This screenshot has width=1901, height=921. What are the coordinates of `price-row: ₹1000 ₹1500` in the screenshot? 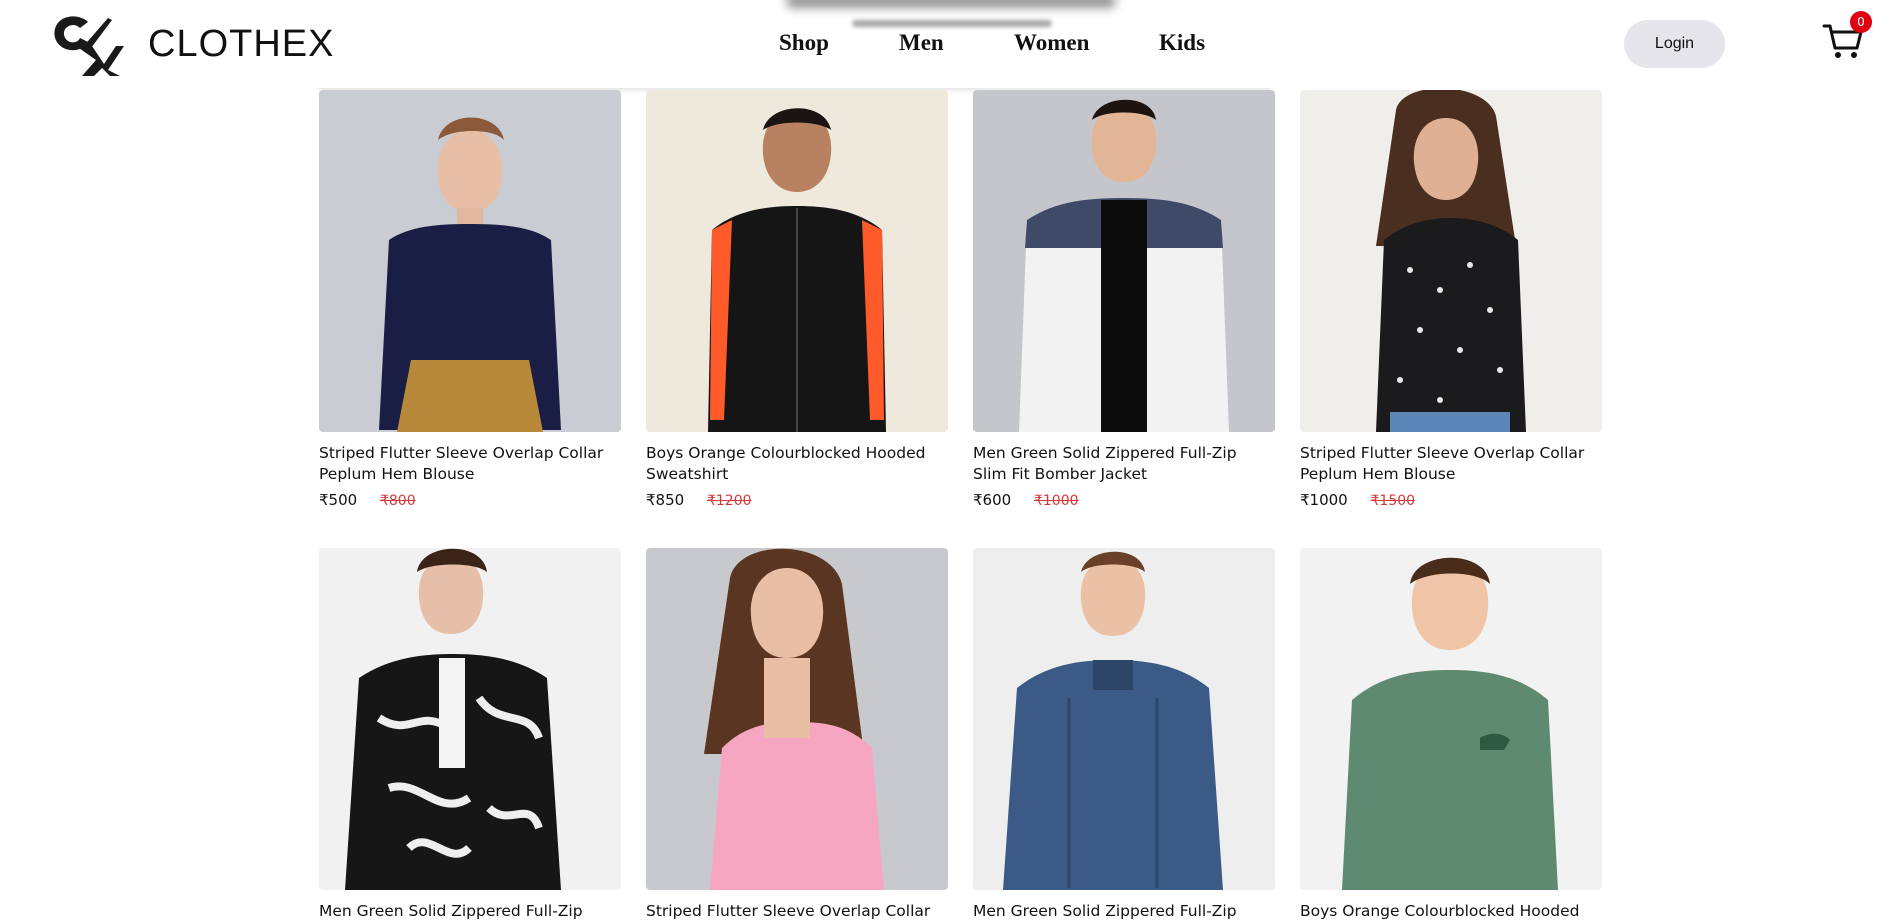 It's located at (1451, 500).